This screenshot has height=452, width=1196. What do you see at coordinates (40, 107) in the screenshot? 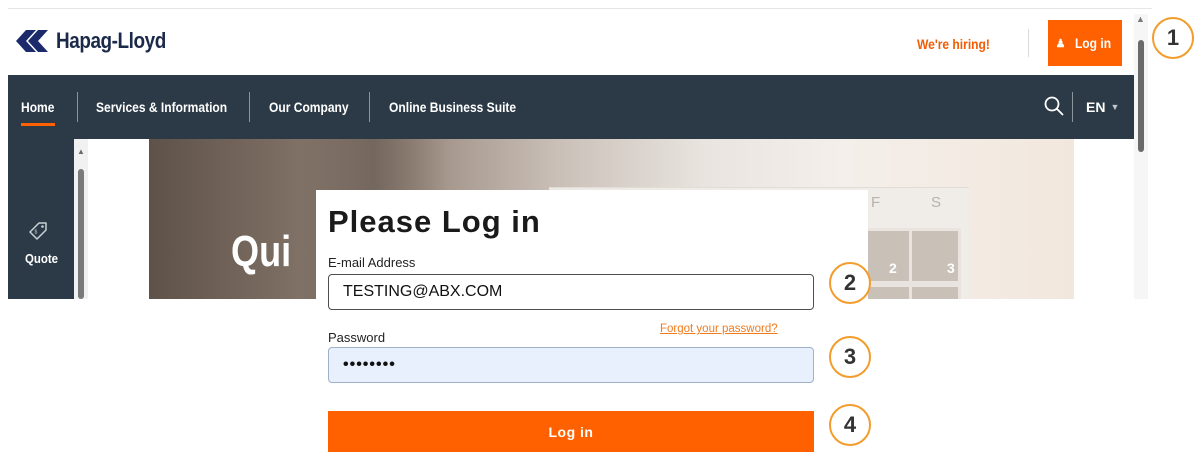
I see `nav-item-home: Home` at bounding box center [40, 107].